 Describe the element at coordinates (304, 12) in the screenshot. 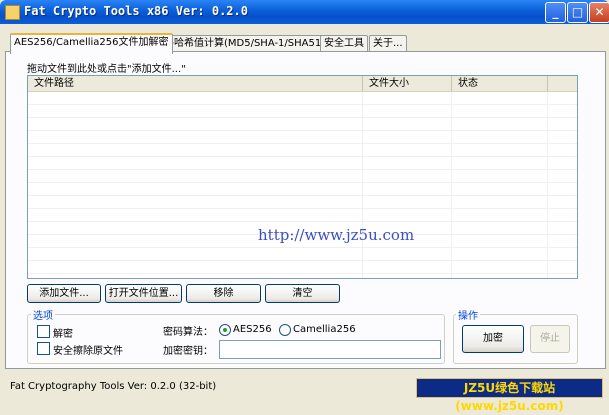

I see `title-bar: Fat Crypto Tools x86 Ver: 0.2.0 _ □ ✕` at that location.